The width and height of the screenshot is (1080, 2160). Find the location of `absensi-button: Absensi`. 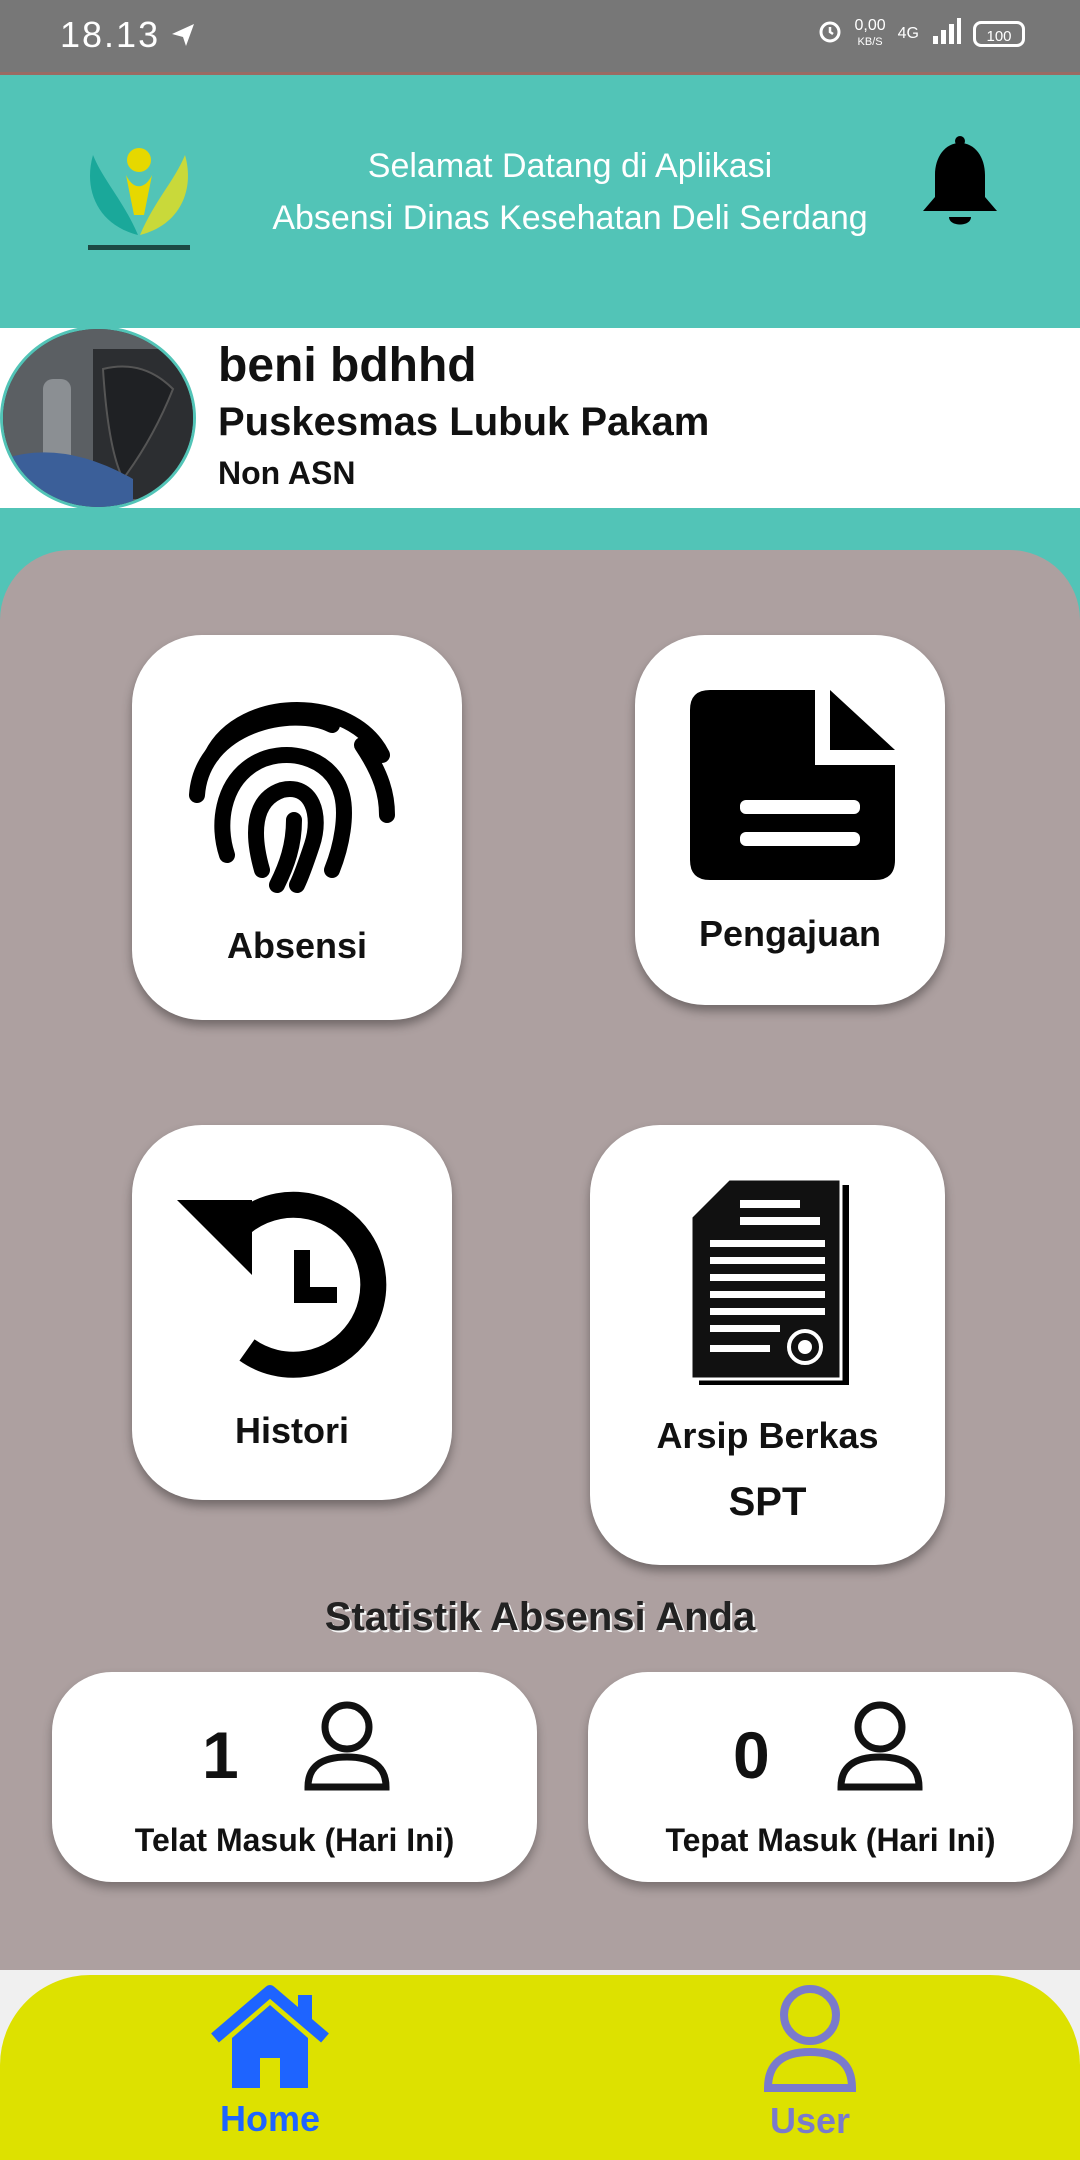

absensi-button: Absensi is located at coordinates (297, 827).